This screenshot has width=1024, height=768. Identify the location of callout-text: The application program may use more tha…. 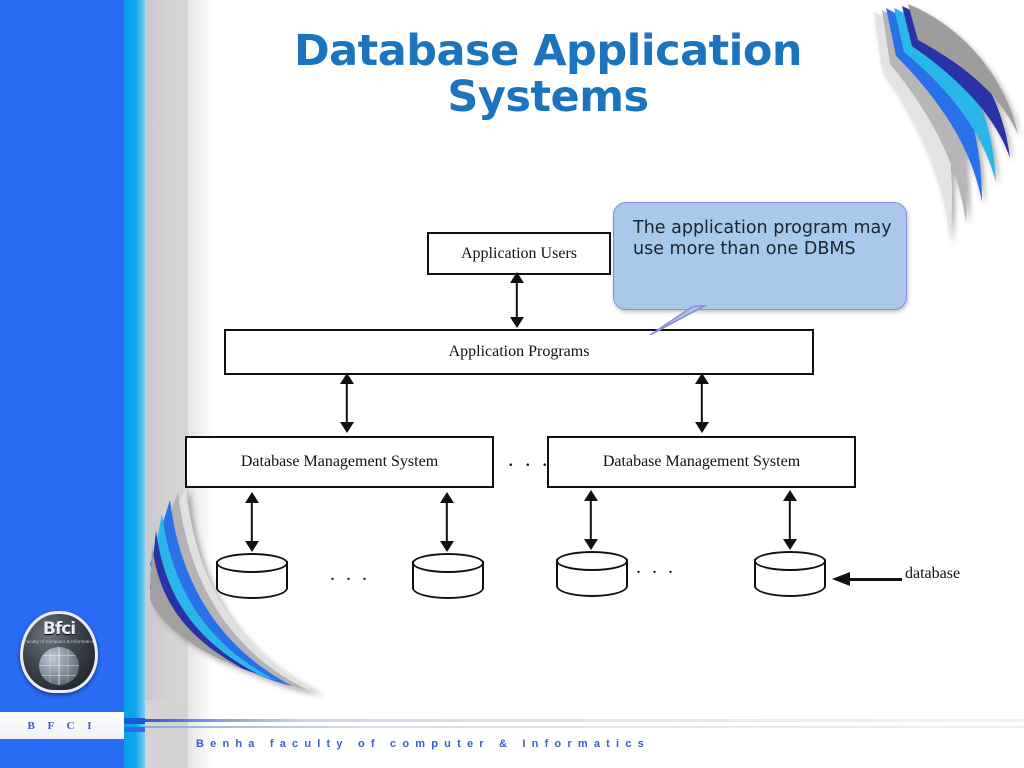
(762, 239).